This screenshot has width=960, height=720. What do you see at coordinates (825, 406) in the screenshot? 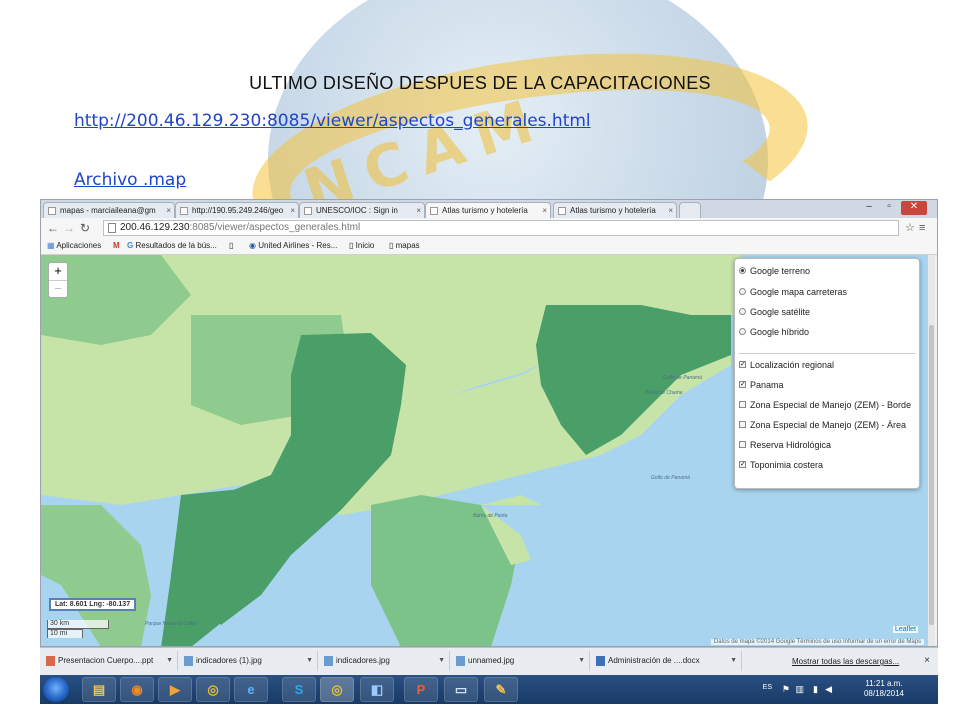
I see `overlay-zem-borde: Zona Especial de Manejo (ZEM) - Borde` at bounding box center [825, 406].